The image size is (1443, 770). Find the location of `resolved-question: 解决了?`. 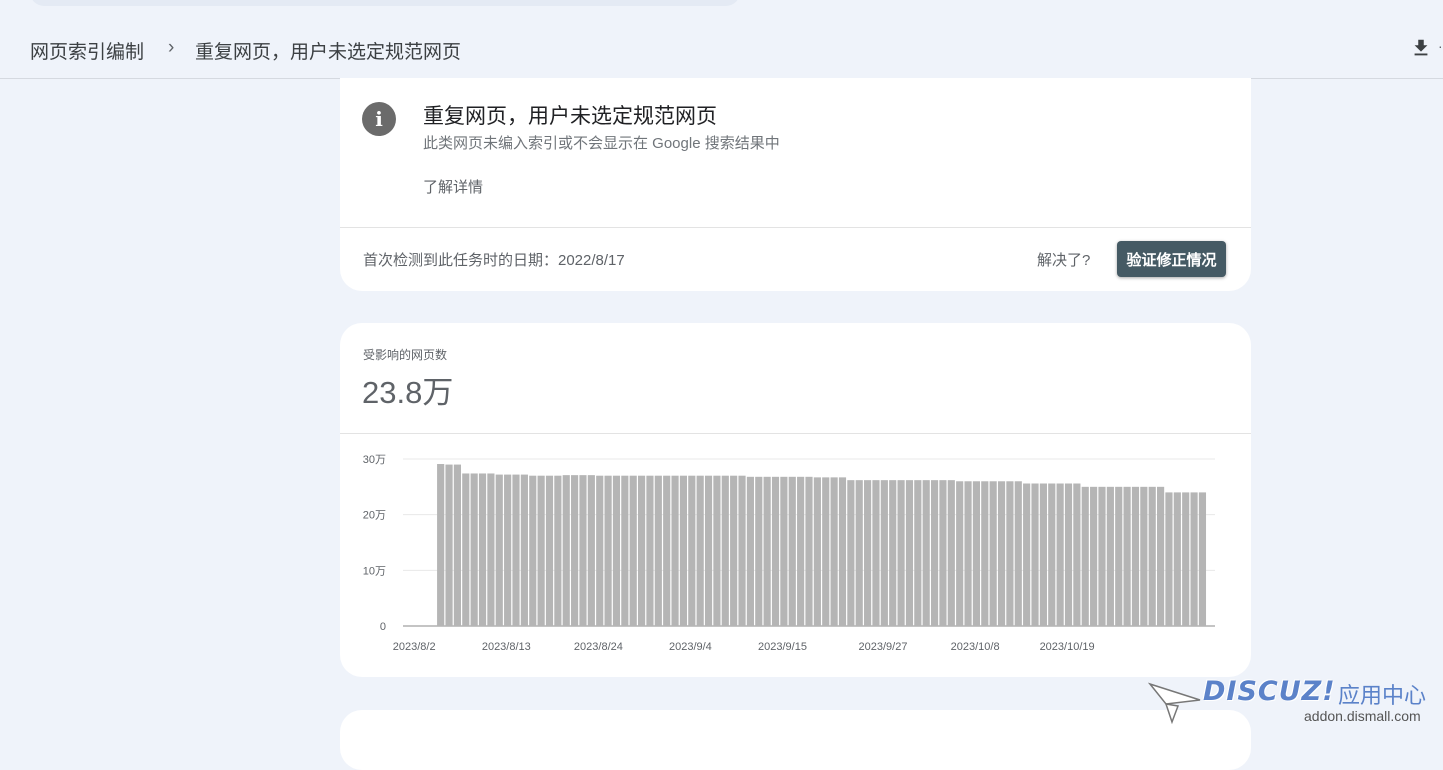

resolved-question: 解决了? is located at coordinates (1064, 260).